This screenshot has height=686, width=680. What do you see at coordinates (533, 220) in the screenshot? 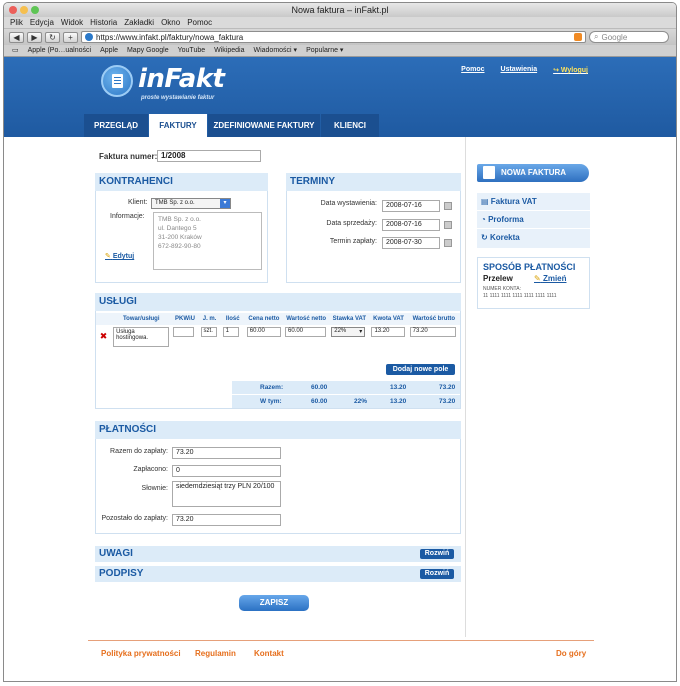
I see `sidebar-item-proforma: ◔ Proforma` at bounding box center [533, 220].